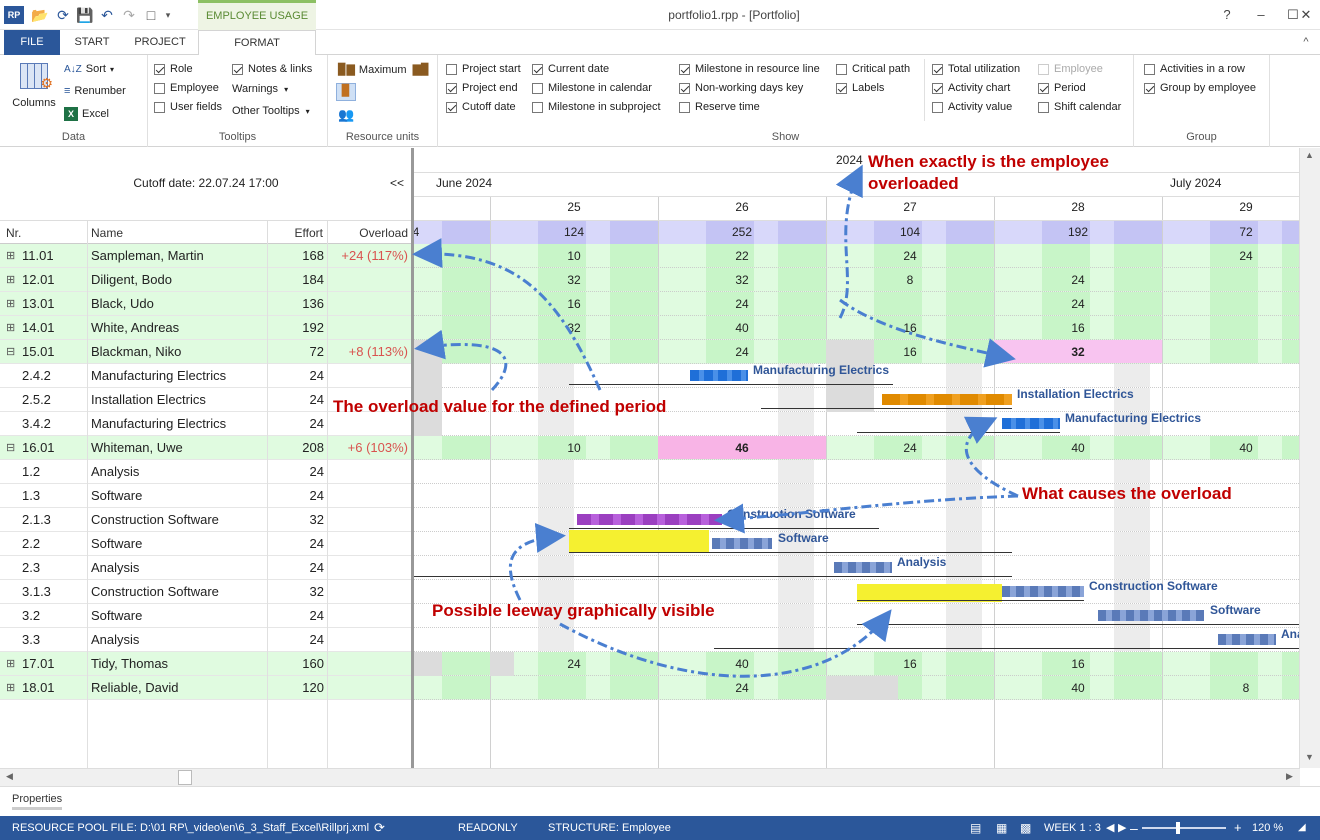  I want to click on activity-row: 2.2 Software 24, so click(206, 544).